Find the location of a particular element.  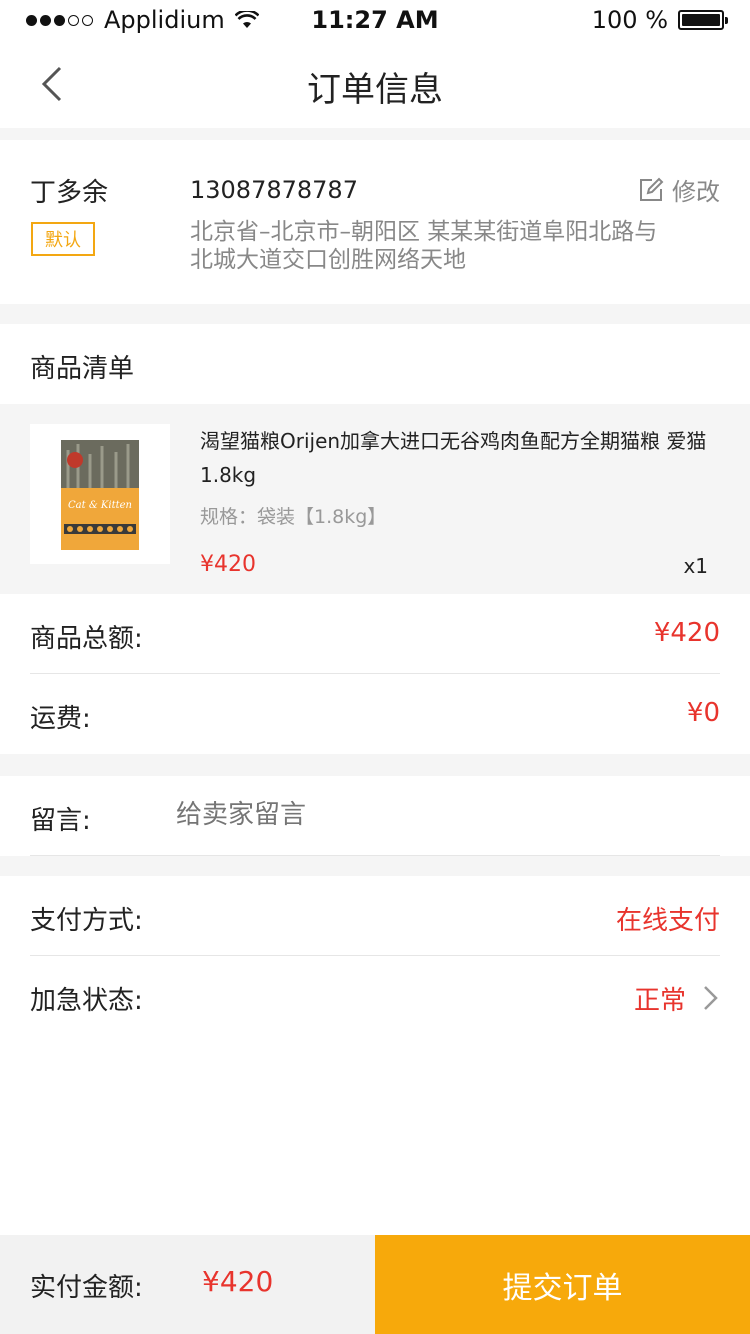

battery-icon is located at coordinates (703, 20).